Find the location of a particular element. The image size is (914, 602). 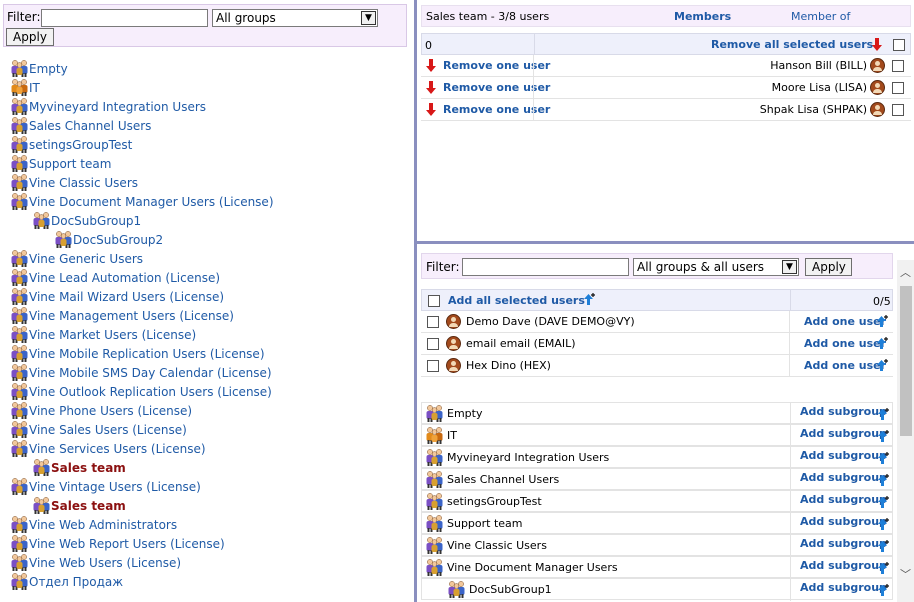

member-name: Hanson Bill (BILL) is located at coordinates (818, 65).